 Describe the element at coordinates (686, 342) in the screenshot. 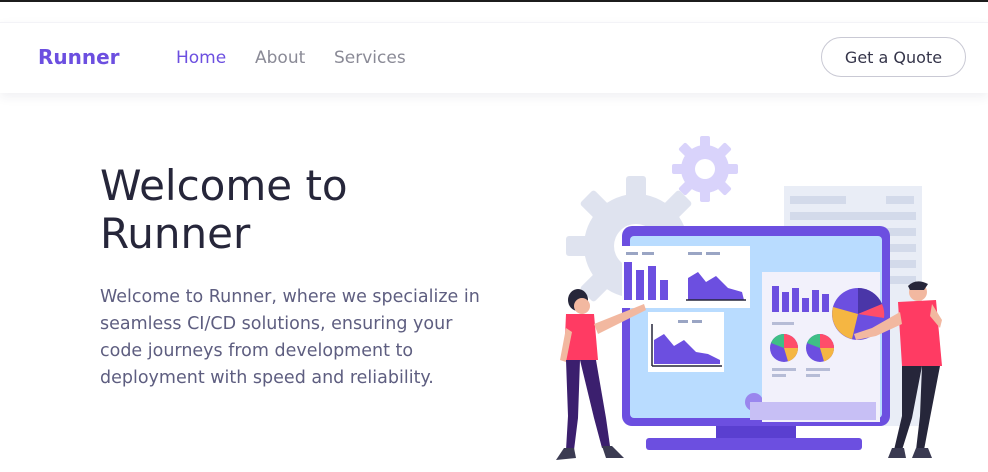

I see `area-chart` at that location.